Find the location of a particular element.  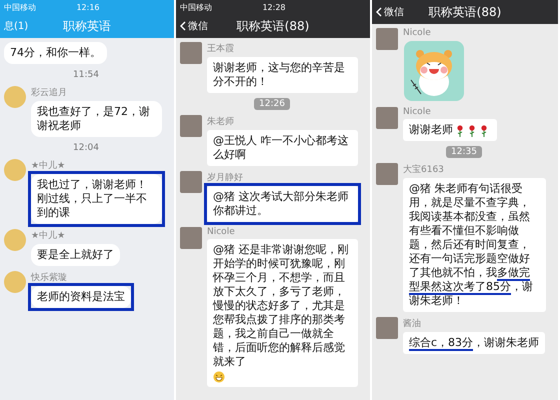

sender-name: 彩云追月 is located at coordinates (49, 92).